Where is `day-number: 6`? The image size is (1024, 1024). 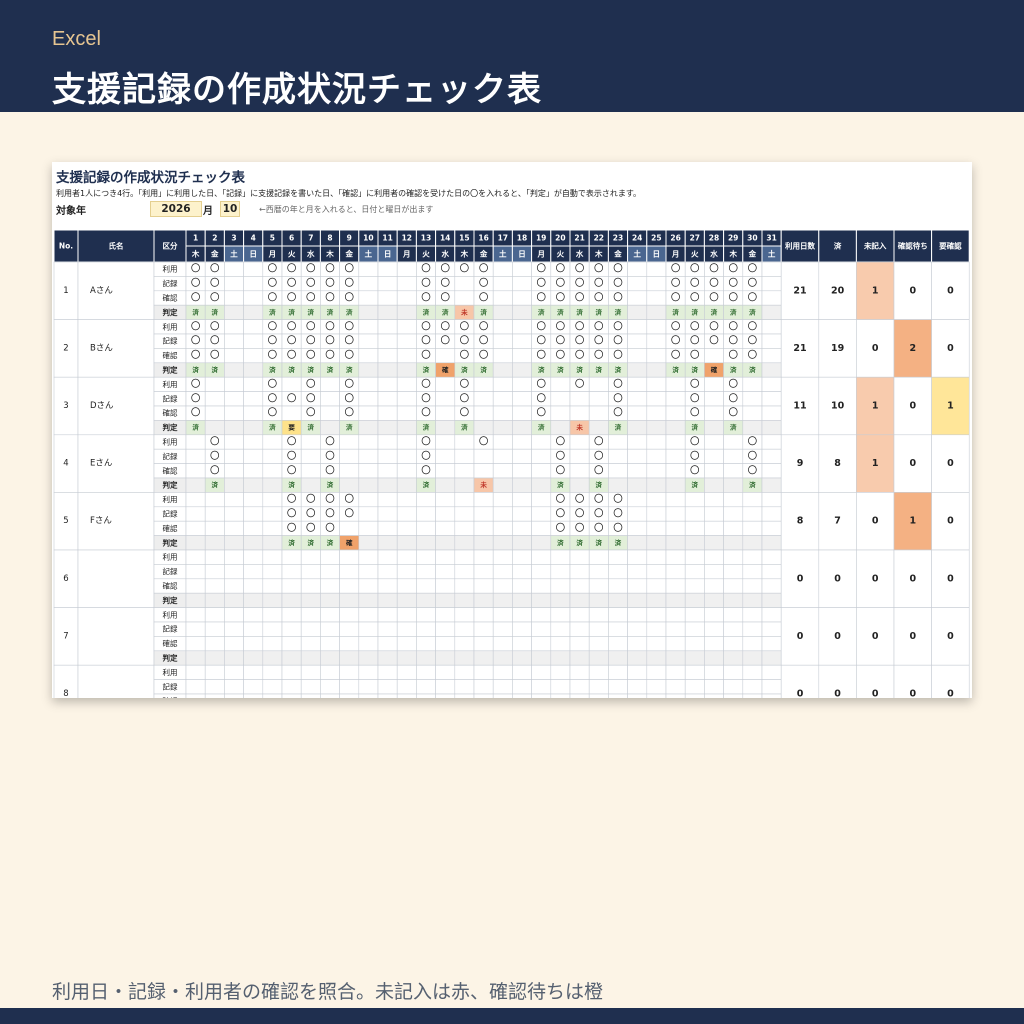 day-number: 6 is located at coordinates (291, 238).